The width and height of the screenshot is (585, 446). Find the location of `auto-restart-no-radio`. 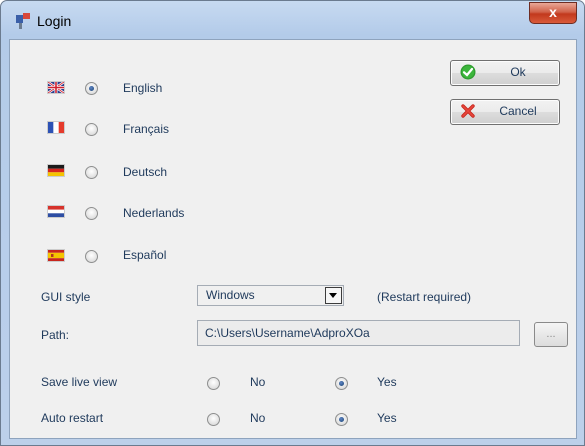

auto-restart-no-radio is located at coordinates (213, 419).